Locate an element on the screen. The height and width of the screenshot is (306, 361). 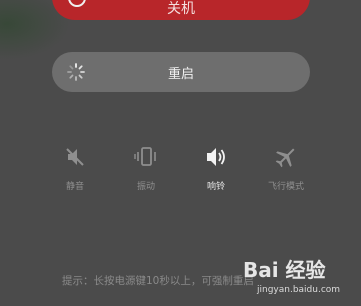
ring-icon is located at coordinates (216, 157).